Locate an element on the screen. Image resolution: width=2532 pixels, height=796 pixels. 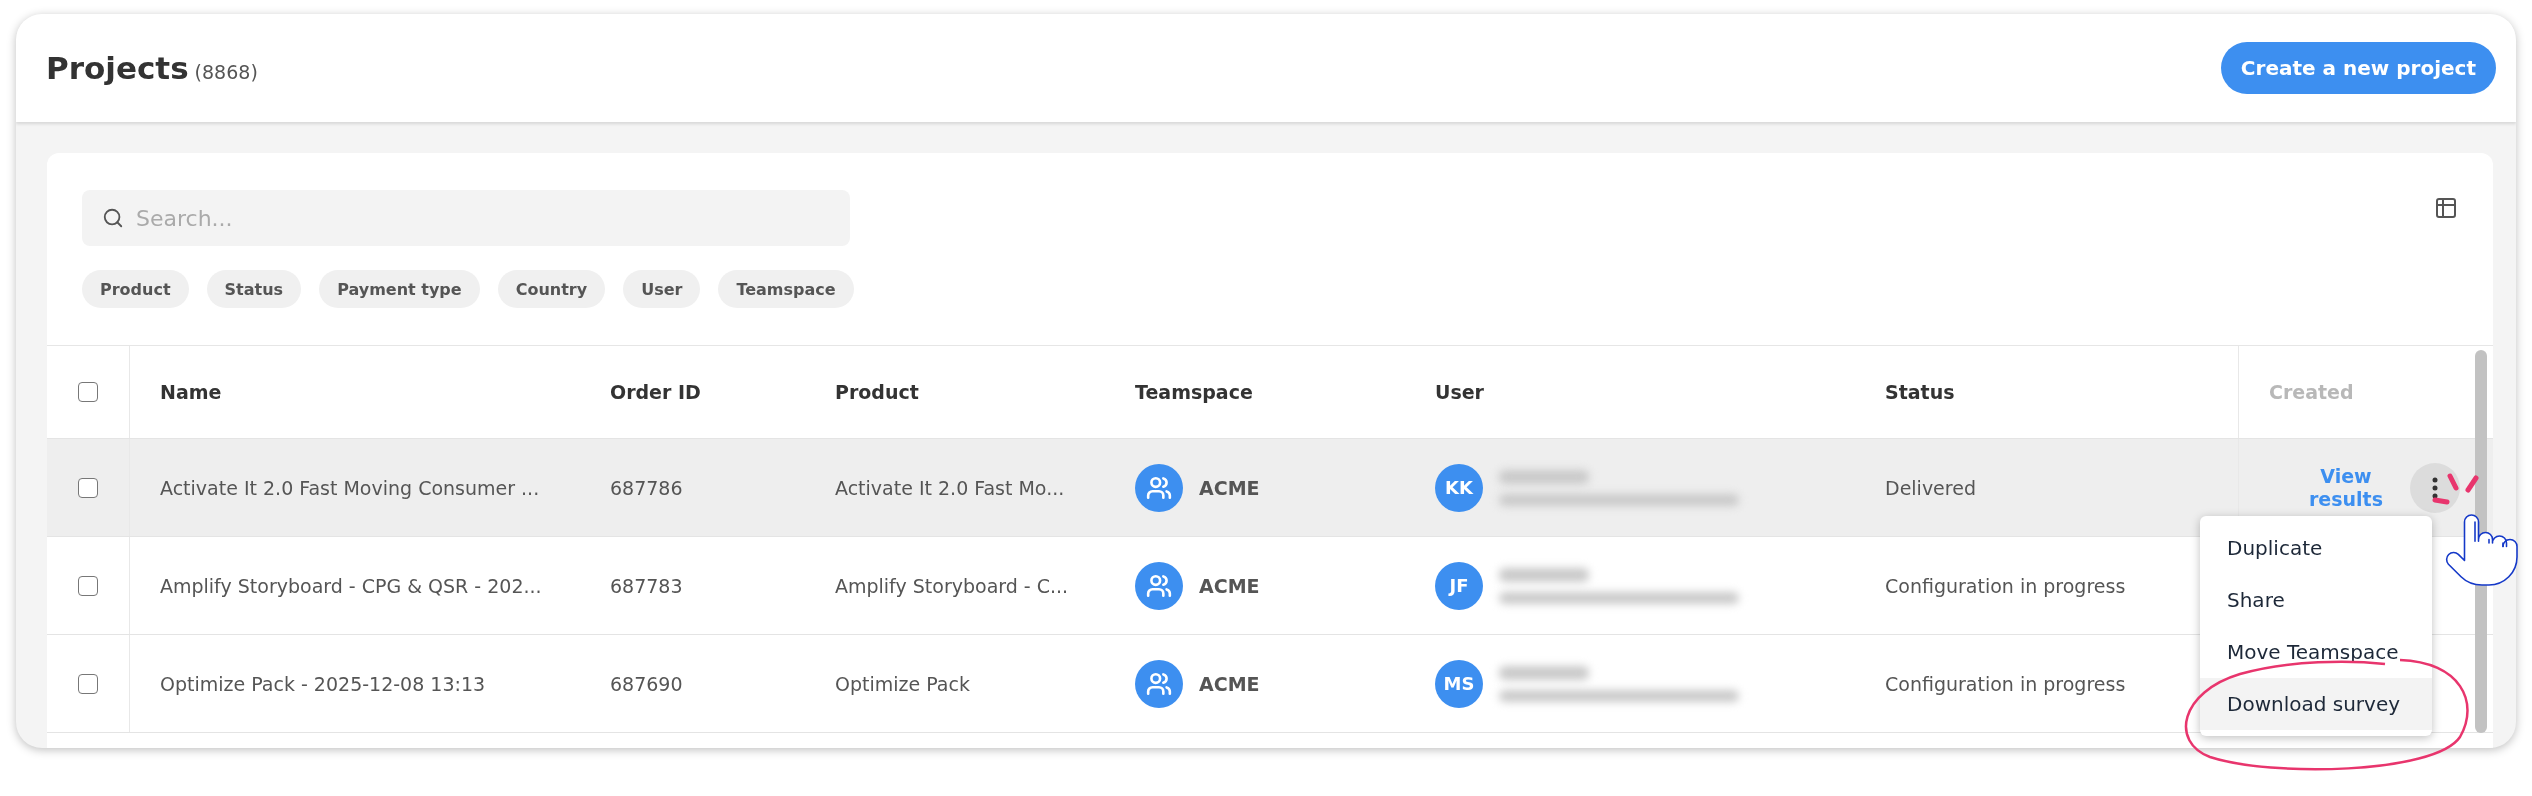
menu-item: Move Teamspace is located at coordinates (2316, 652).